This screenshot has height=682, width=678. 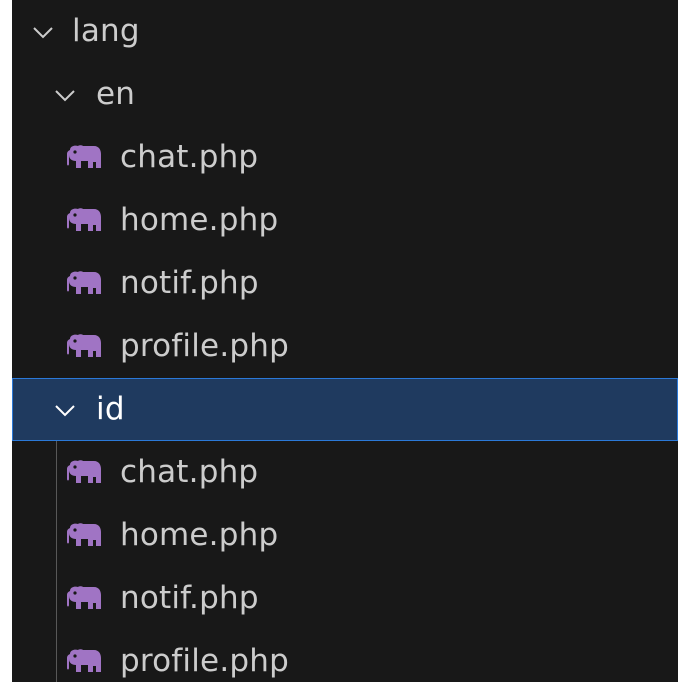 I want to click on tree-folder-en: en, so click(x=345, y=94).